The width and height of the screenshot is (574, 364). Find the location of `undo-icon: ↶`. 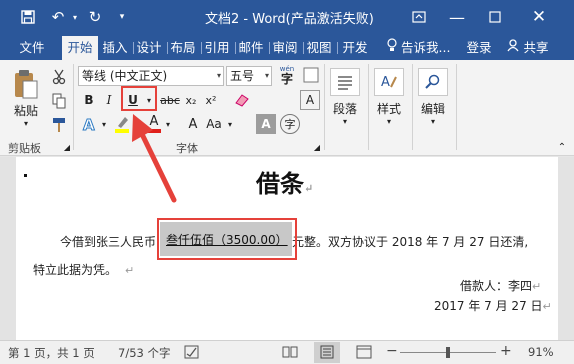

undo-icon: ↶ is located at coordinates (58, 17).